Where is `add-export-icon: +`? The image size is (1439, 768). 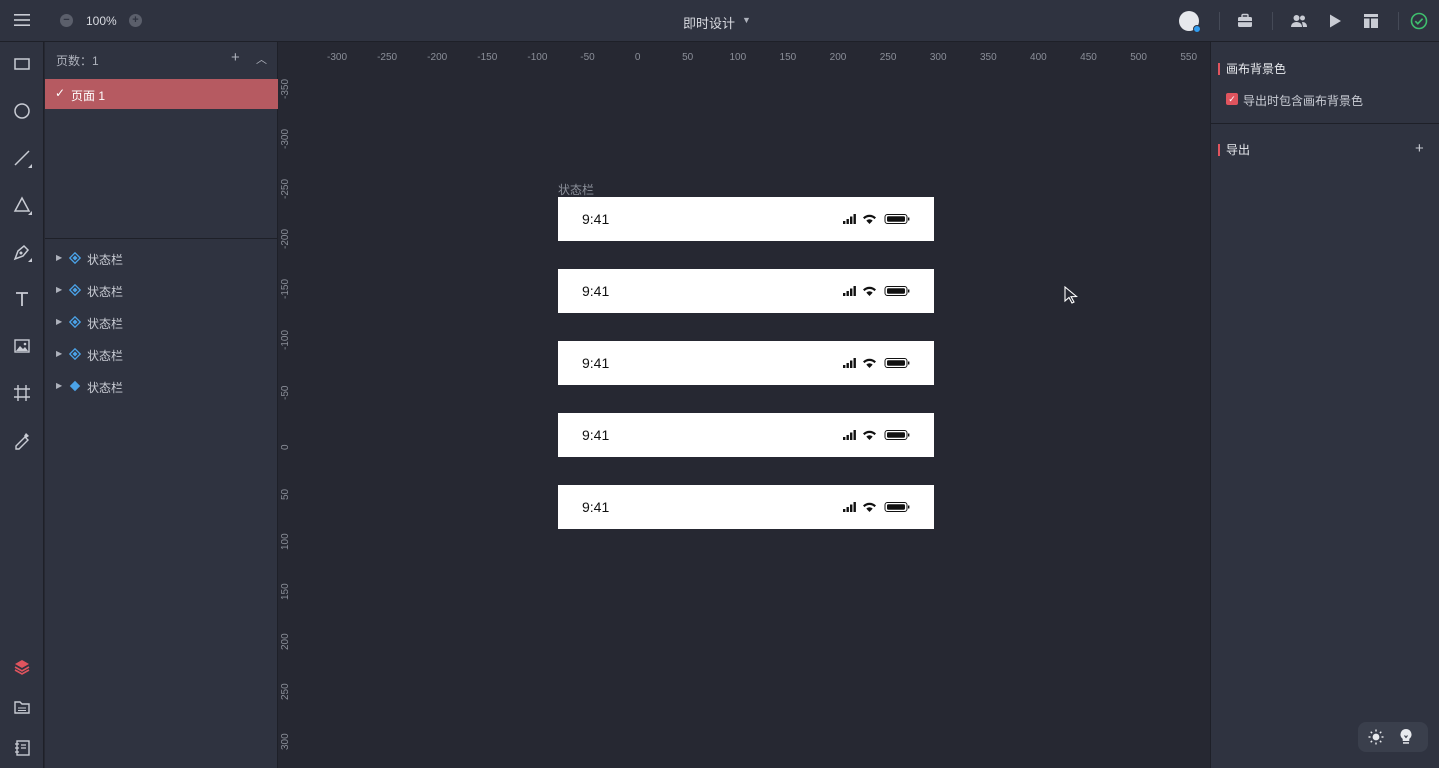 add-export-icon: + is located at coordinates (1419, 148).